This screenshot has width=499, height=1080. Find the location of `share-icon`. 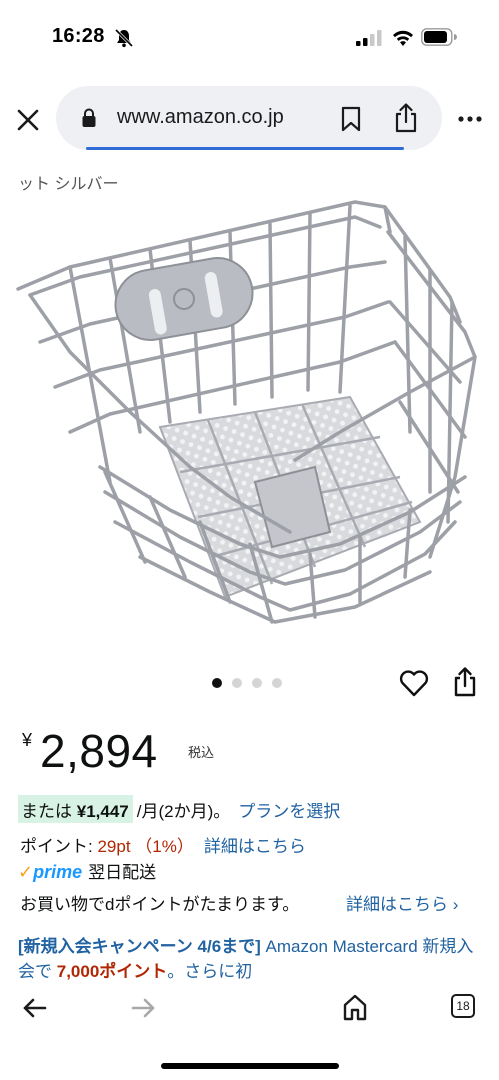

share-icon is located at coordinates (406, 118).